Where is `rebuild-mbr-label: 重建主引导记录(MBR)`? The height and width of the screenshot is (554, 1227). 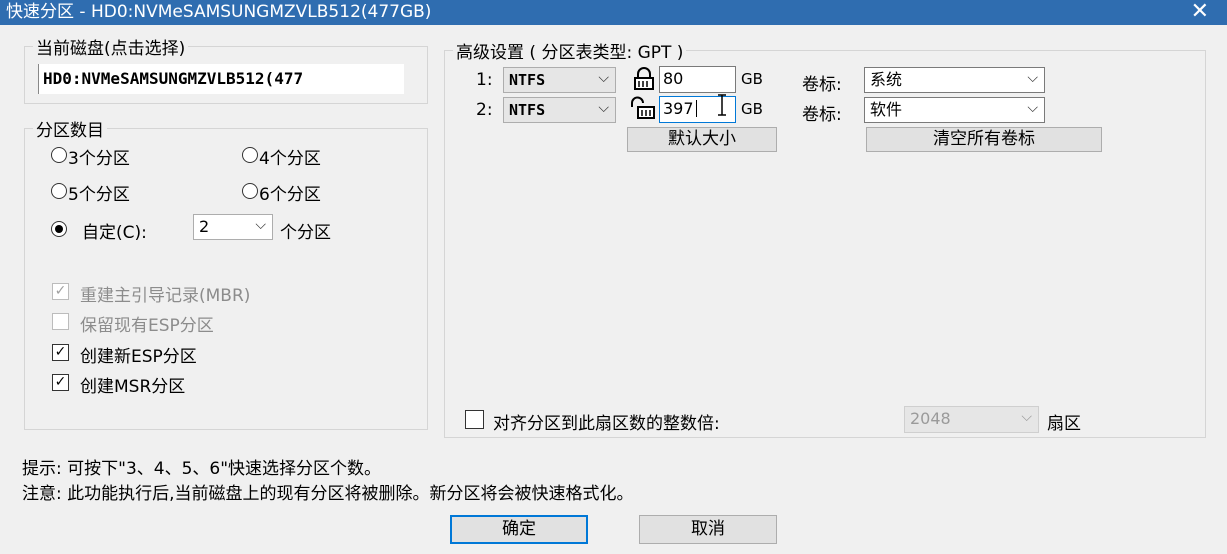
rebuild-mbr-label: 重建主引导记录(MBR) is located at coordinates (165, 293).